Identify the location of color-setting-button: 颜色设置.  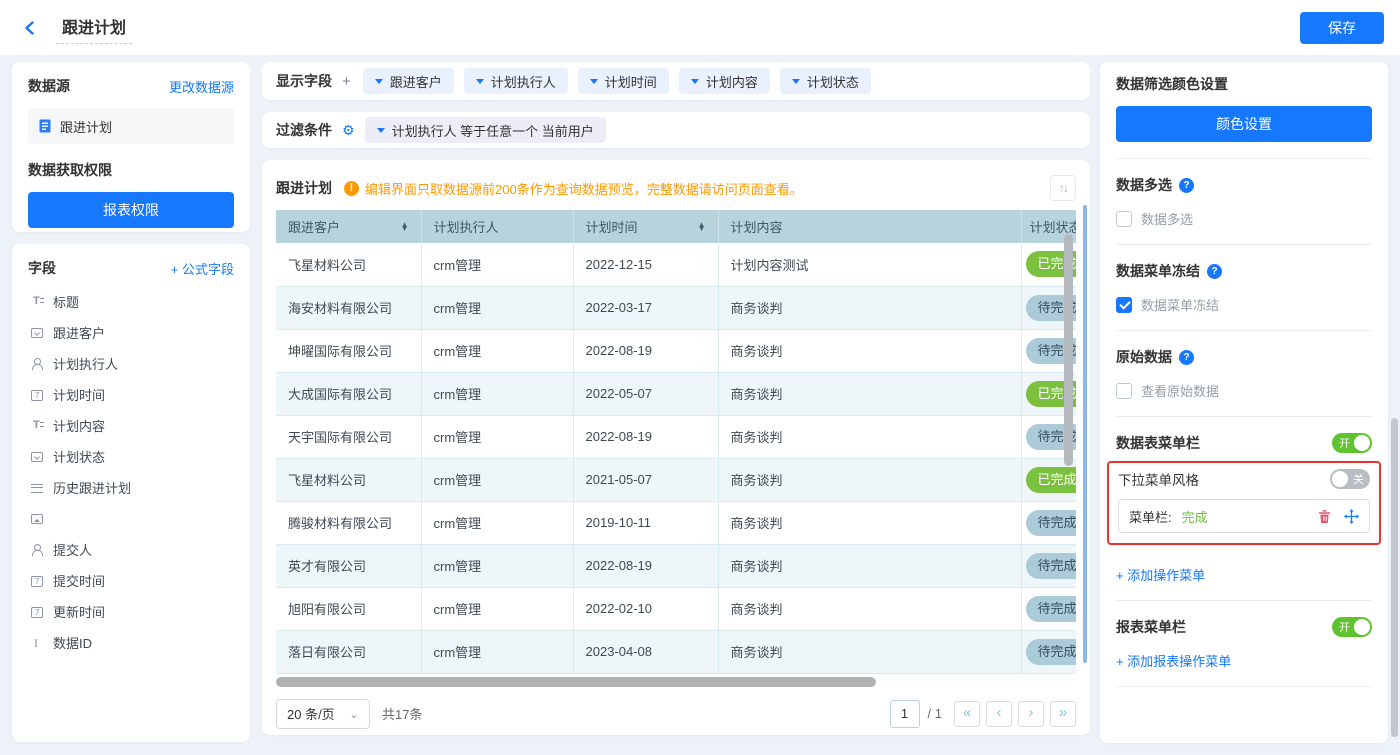
(1244, 124).